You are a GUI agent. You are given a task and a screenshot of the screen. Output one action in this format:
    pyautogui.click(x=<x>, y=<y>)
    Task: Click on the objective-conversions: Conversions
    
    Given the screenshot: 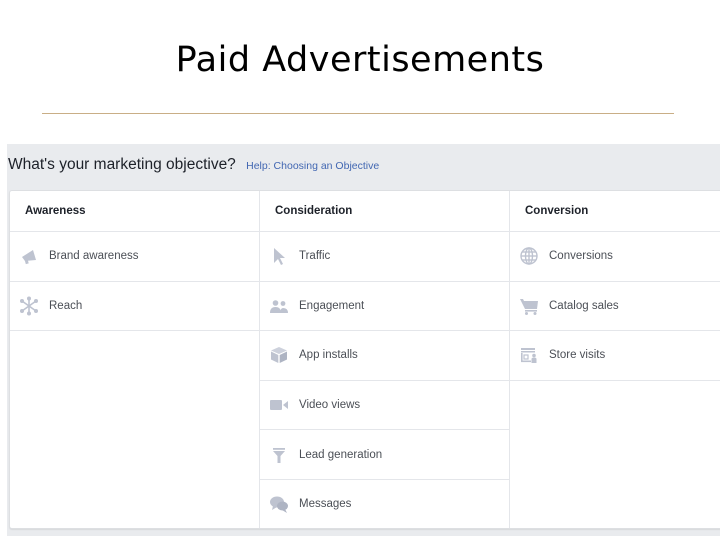 What is the action you would take?
    pyautogui.click(x=615, y=257)
    